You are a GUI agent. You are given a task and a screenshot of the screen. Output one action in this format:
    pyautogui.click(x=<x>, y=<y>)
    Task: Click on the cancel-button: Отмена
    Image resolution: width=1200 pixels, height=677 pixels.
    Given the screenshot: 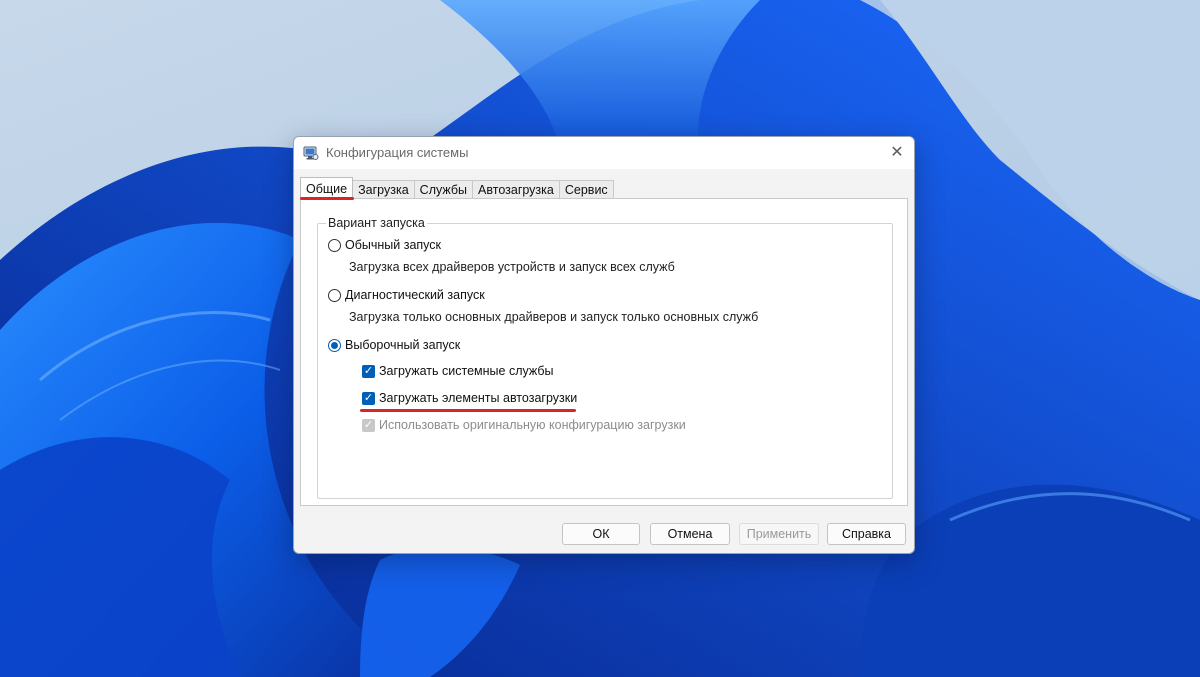 What is the action you would take?
    pyautogui.click(x=690, y=534)
    